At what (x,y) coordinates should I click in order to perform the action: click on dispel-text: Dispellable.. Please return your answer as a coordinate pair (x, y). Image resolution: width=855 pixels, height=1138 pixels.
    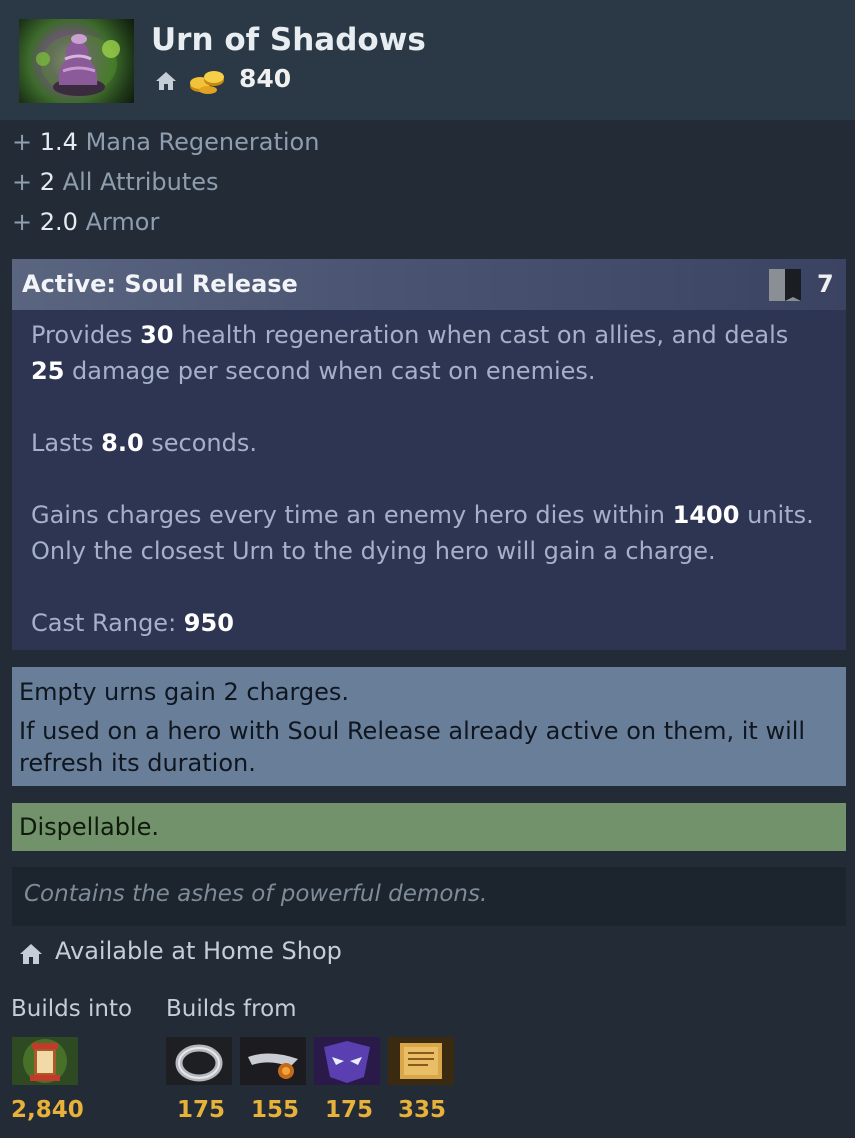
    Looking at the image, I should click on (89, 827).